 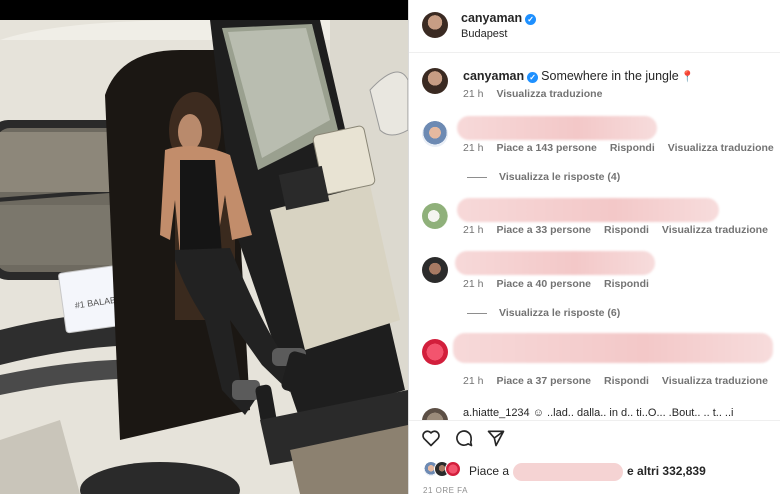 What do you see at coordinates (559, 177) in the screenshot?
I see `view-replies-label: Visualizza le risposte (4)` at bounding box center [559, 177].